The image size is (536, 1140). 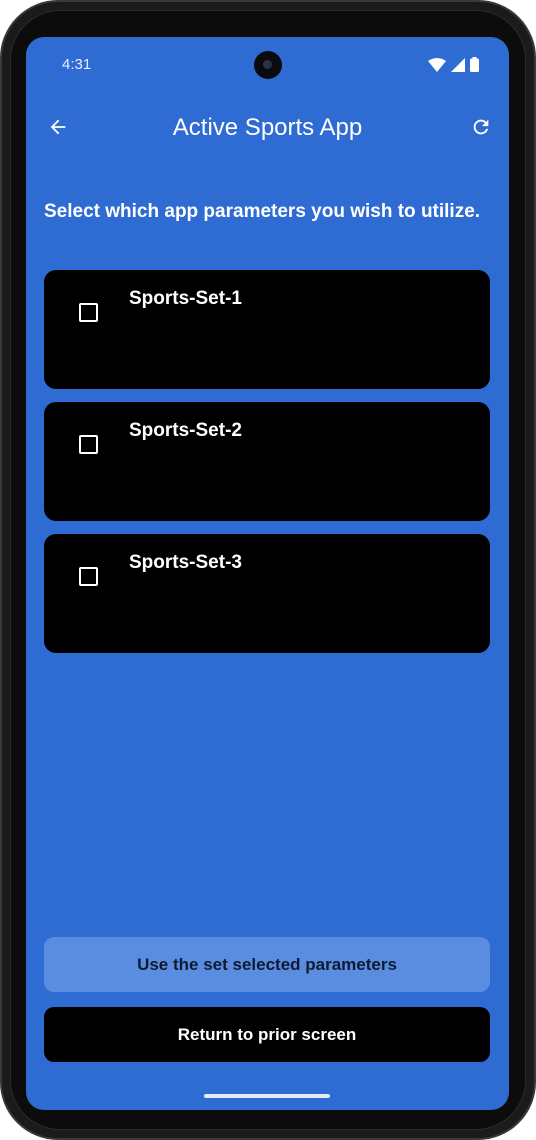 I want to click on status-bar: 4:31, so click(x=267, y=65).